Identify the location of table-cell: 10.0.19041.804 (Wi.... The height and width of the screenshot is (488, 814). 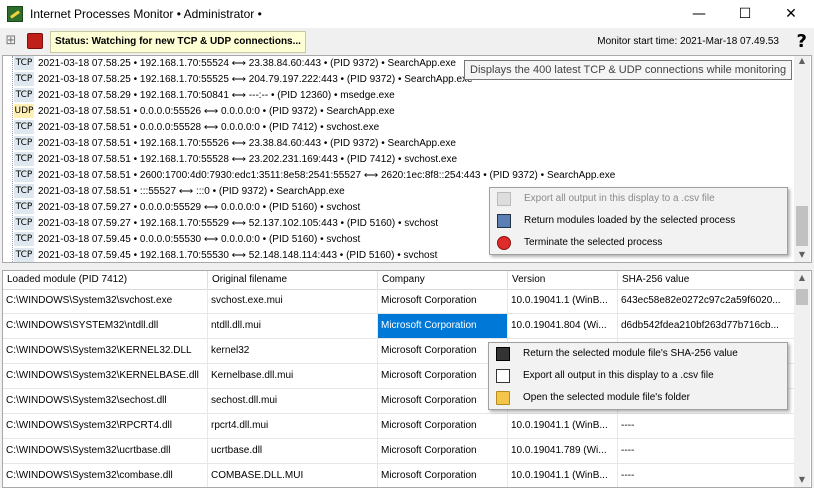
(563, 326).